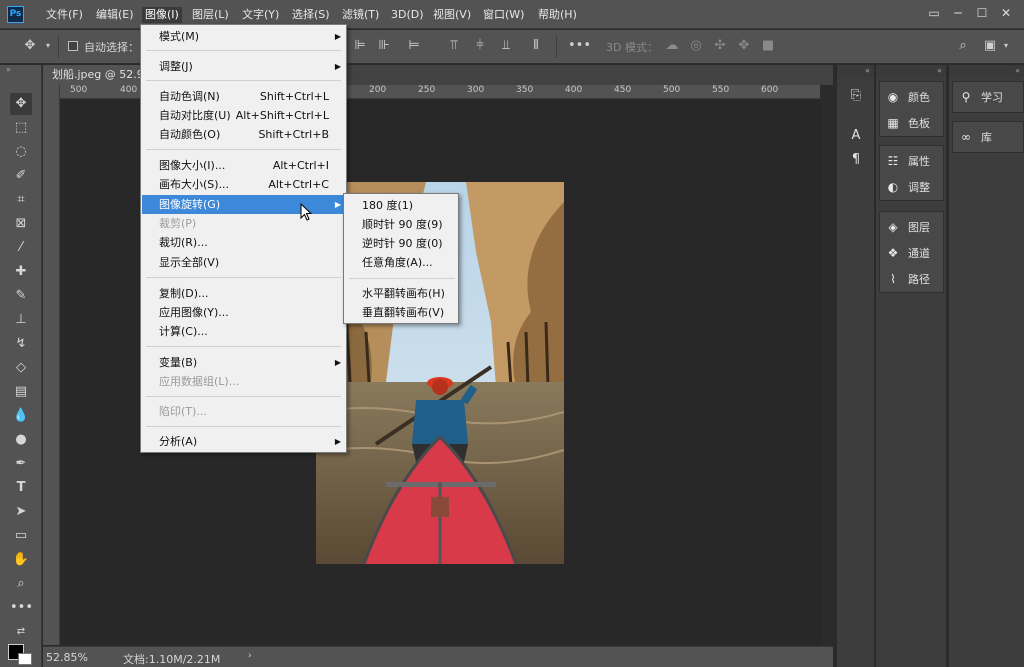  What do you see at coordinates (360, 15) in the screenshot?
I see `menu-filter: 滤镜(T)` at bounding box center [360, 15].